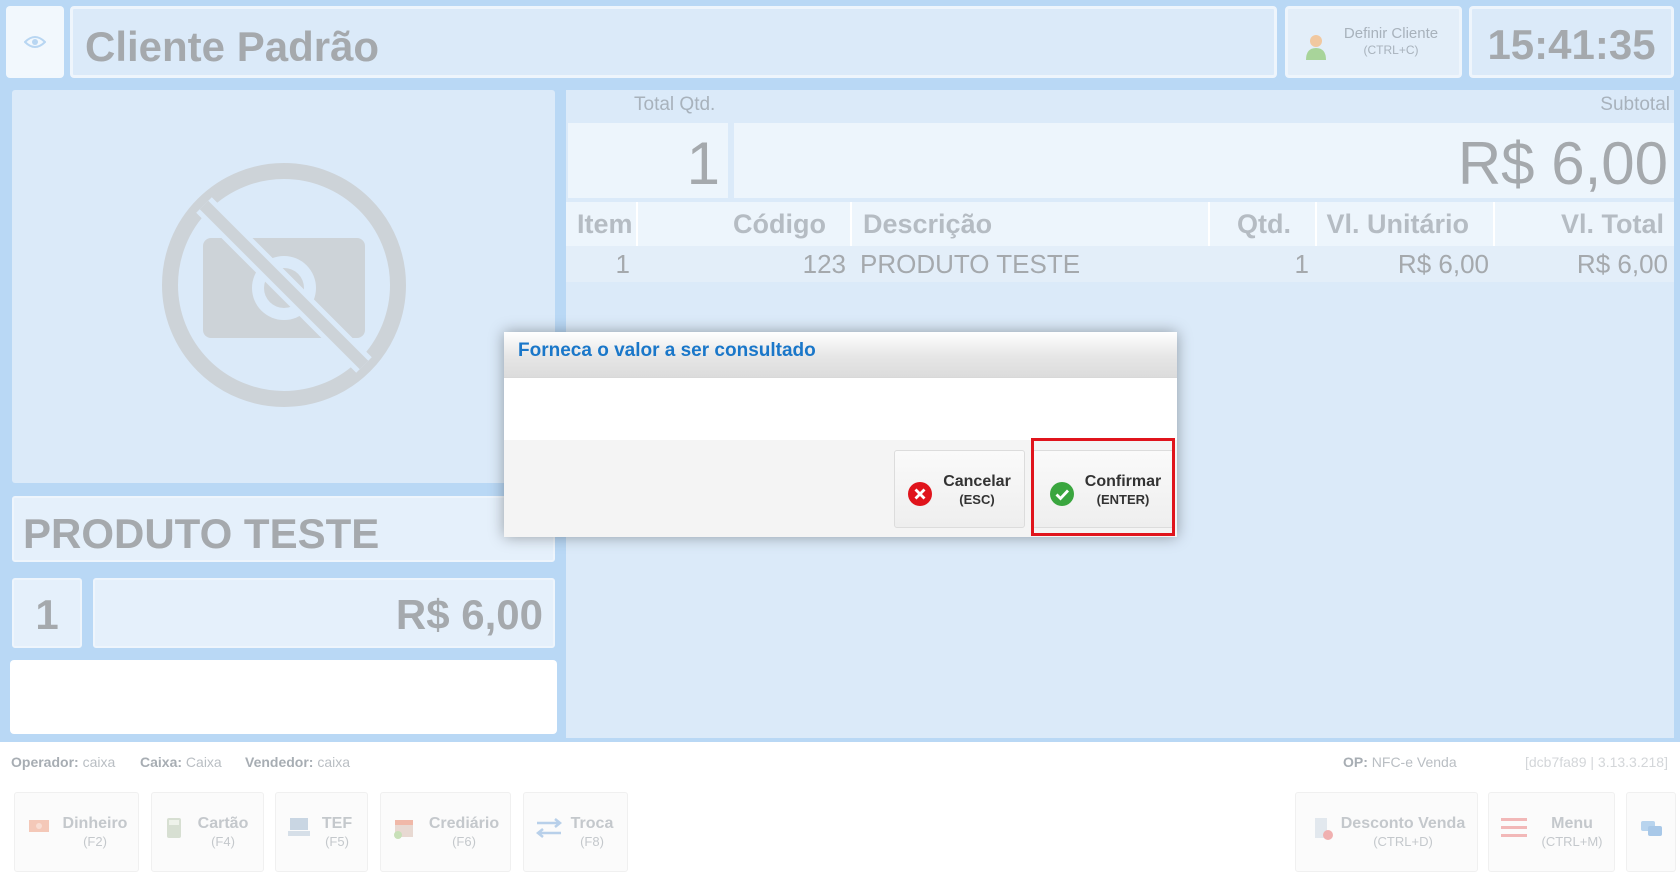  What do you see at coordinates (1571, 42) in the screenshot?
I see `clock: 15:41:35` at bounding box center [1571, 42].